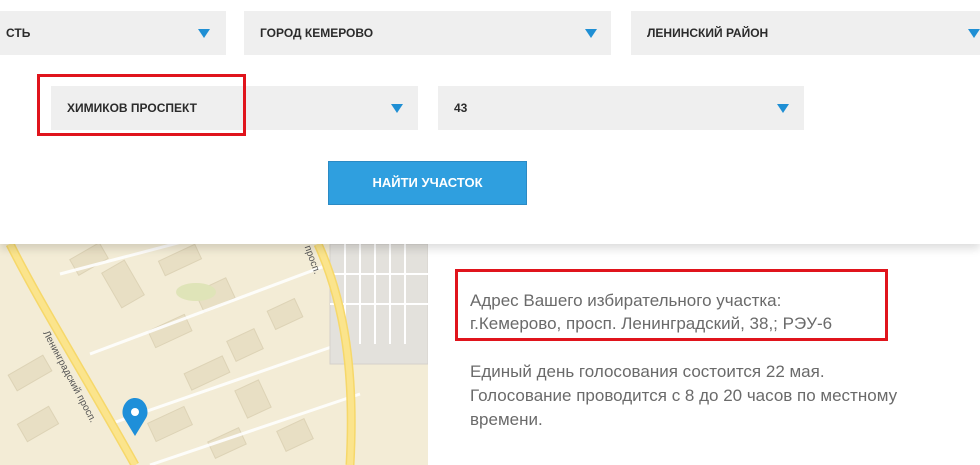  I want to click on street-select: ХИМИКОВ ПРОСПЕКТ, so click(234, 108).